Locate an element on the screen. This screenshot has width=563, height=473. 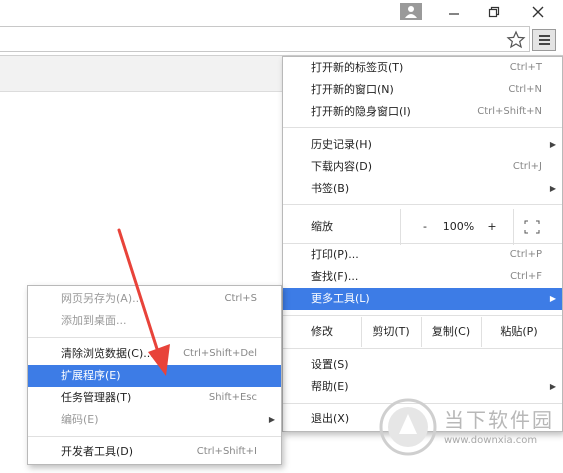
bookmark-star-button is located at coordinates (516, 40).